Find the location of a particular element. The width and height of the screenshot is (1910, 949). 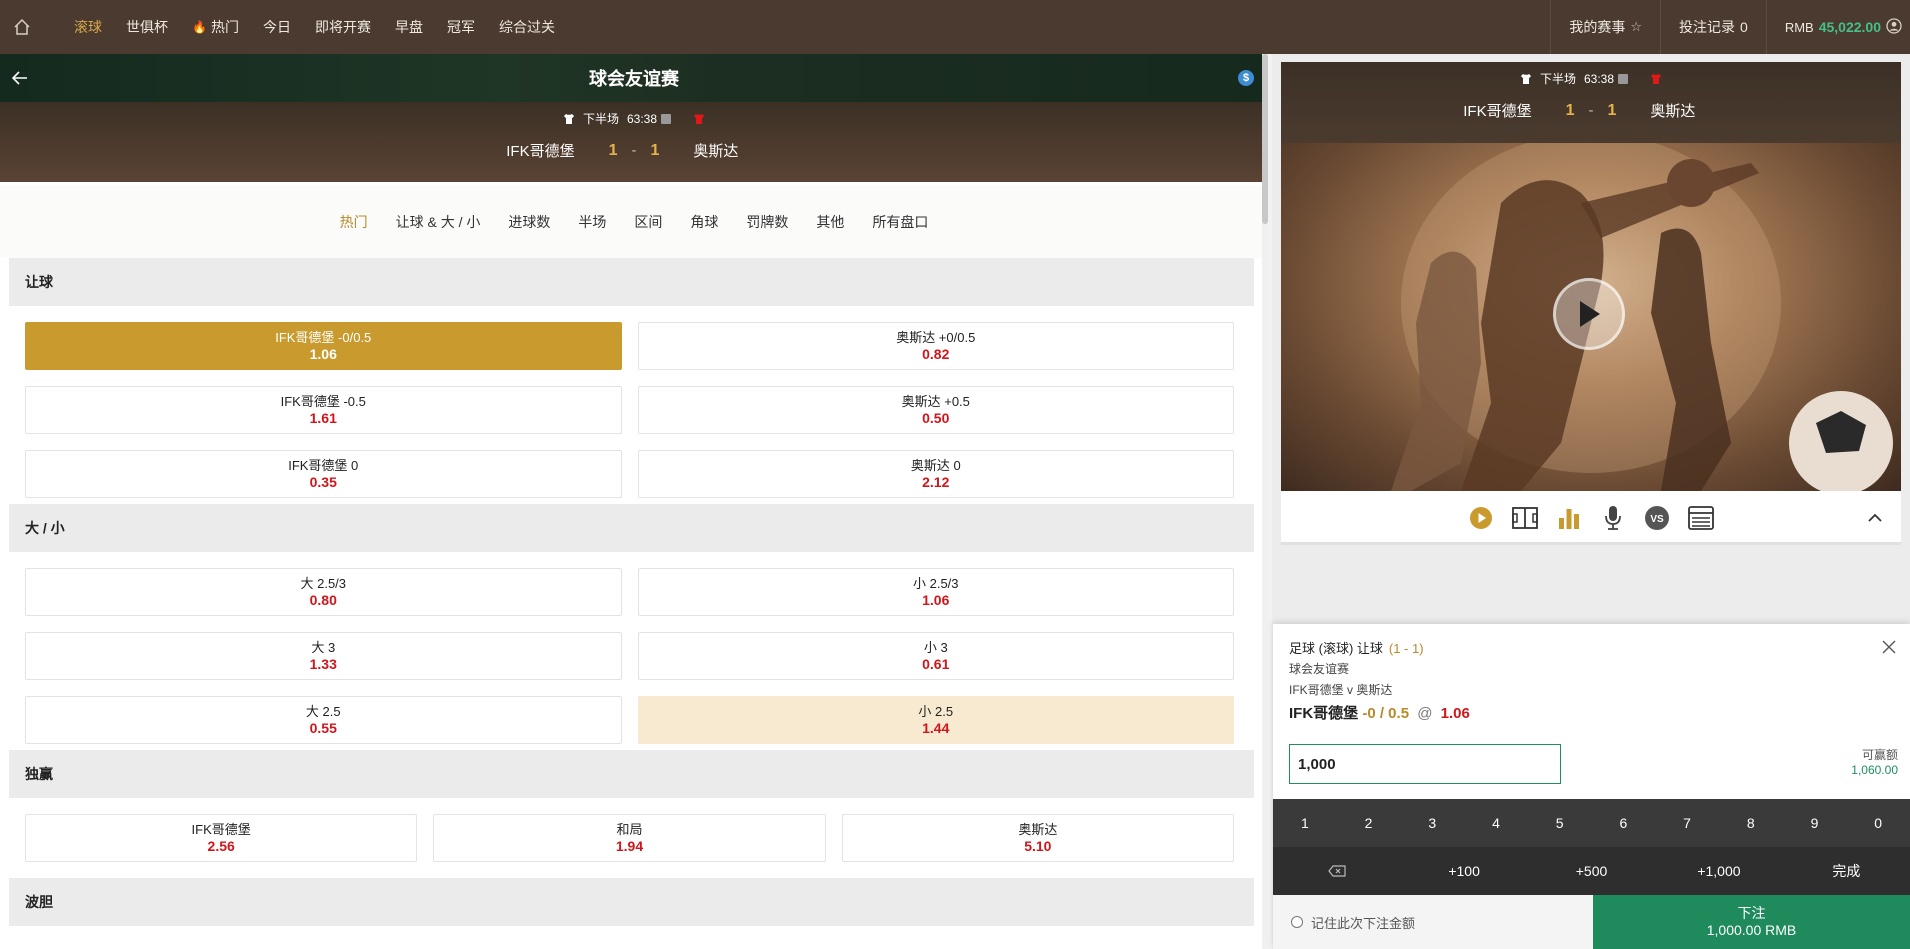

odds-button: 奥斯达 +0/0.5 0.82 is located at coordinates (935, 346).